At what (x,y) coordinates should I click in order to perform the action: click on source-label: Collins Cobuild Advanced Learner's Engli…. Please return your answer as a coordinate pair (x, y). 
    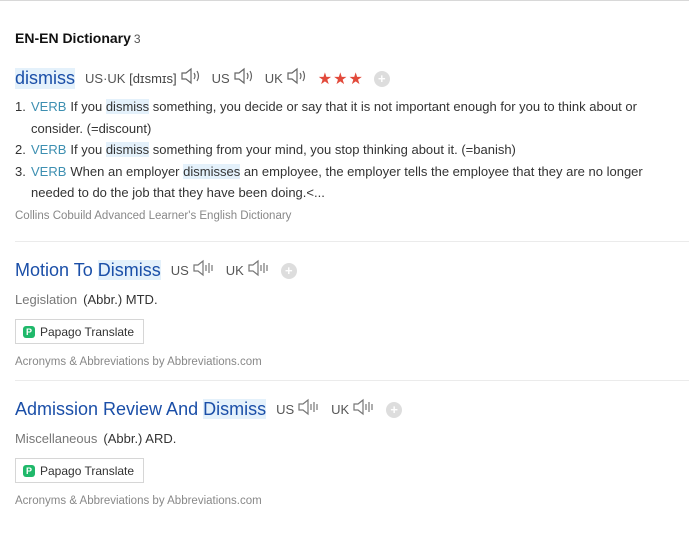
    Looking at the image, I should click on (153, 215).